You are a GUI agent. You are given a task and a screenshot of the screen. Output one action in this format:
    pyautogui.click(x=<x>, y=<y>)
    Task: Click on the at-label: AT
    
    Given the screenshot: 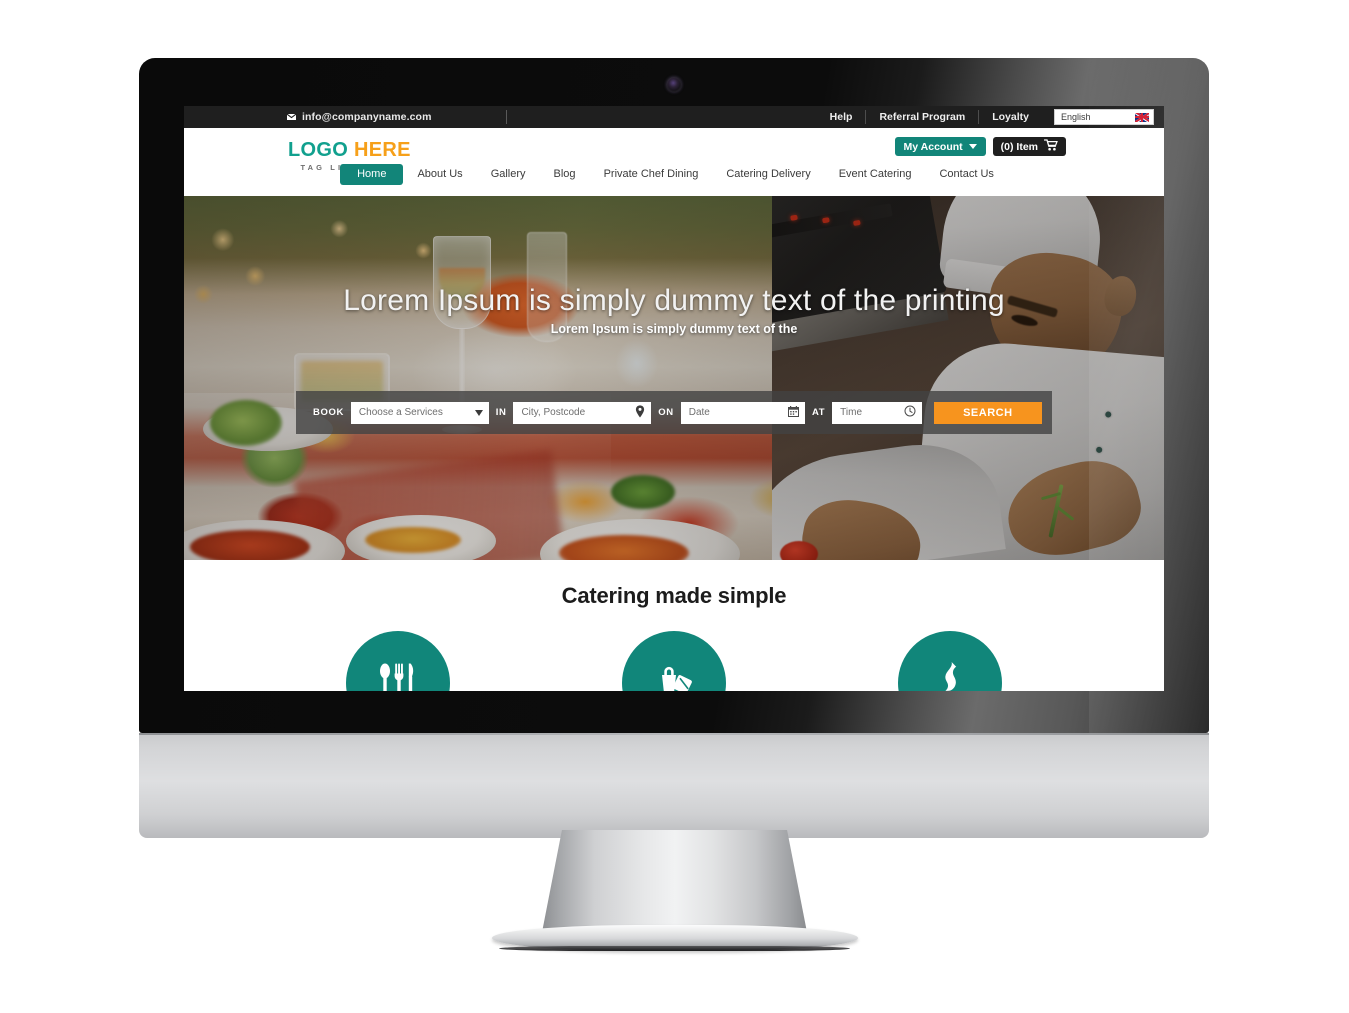 What is the action you would take?
    pyautogui.click(x=819, y=412)
    